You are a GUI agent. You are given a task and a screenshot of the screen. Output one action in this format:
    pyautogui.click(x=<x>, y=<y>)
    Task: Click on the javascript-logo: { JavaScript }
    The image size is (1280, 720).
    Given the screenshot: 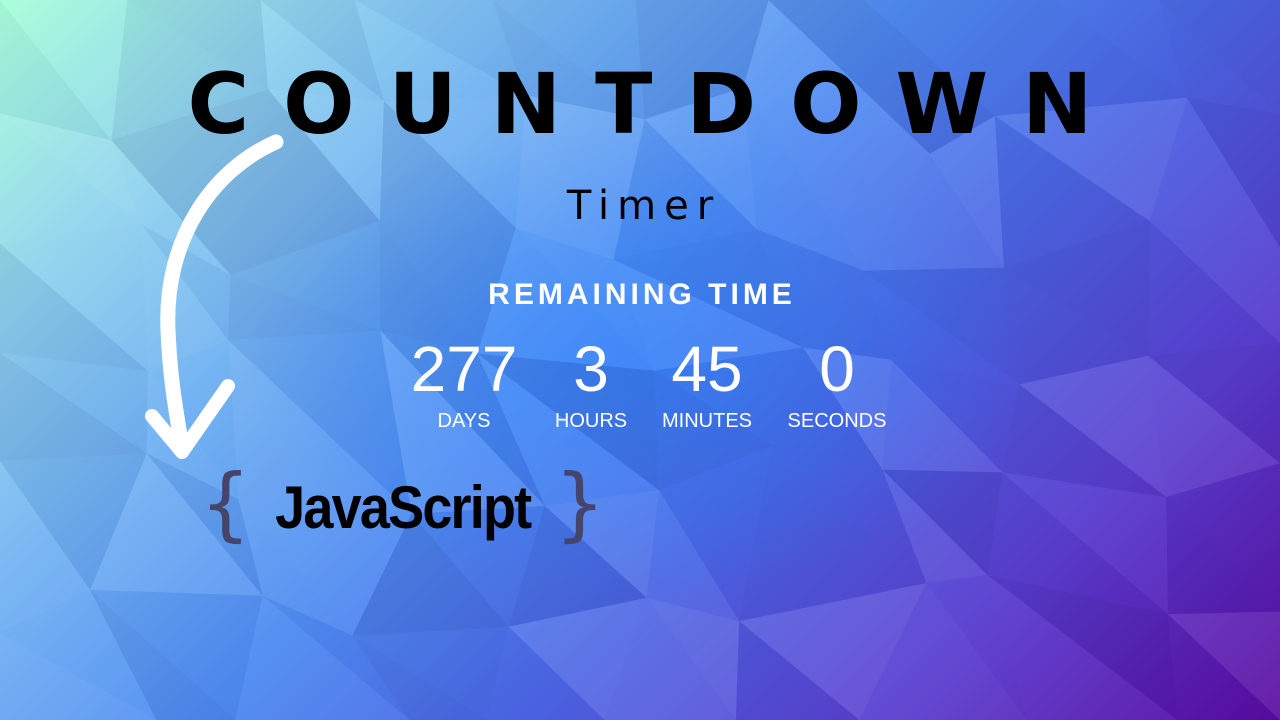 What is the action you would take?
    pyautogui.click(x=402, y=505)
    